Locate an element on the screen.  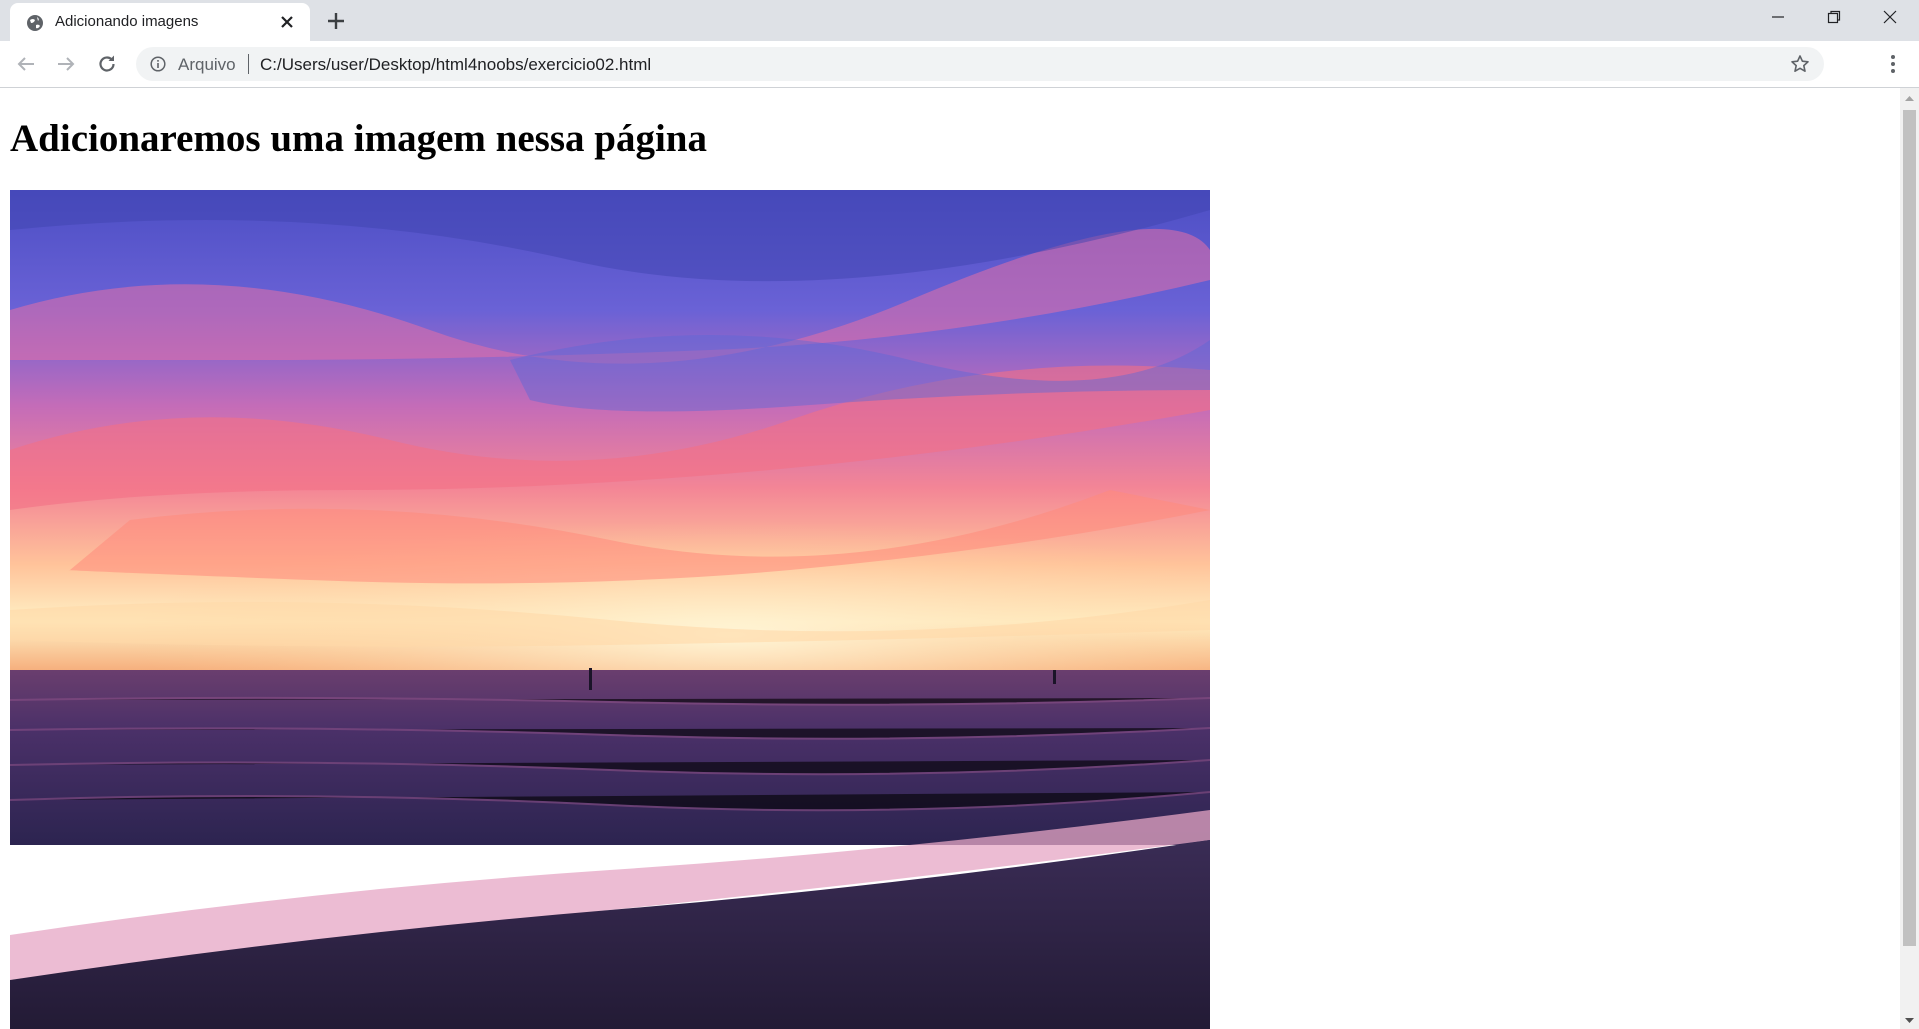
page-heading: Adicionaremos uma imagem nessa página is located at coordinates (358, 138).